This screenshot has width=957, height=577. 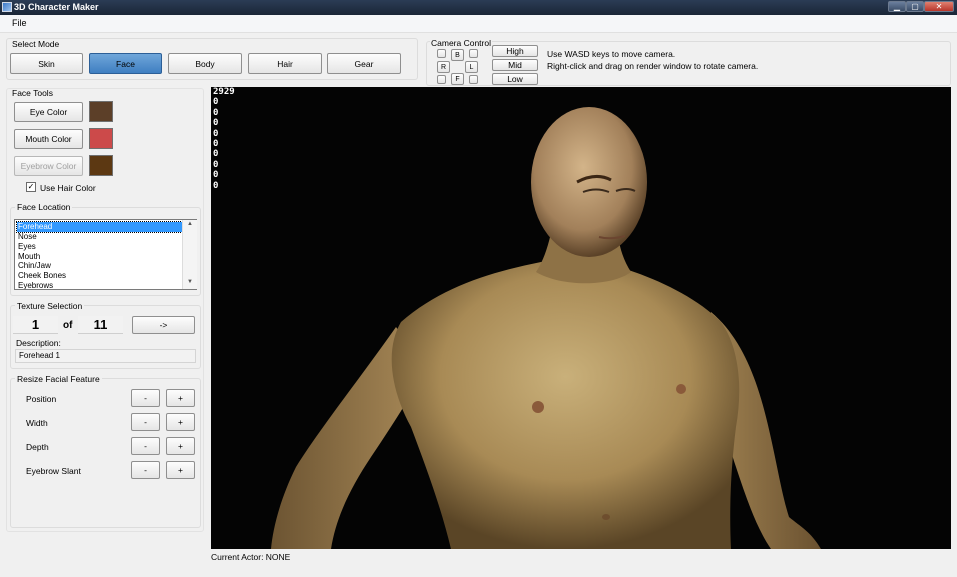 I want to click on maximize-button: ▢, so click(x=915, y=6).